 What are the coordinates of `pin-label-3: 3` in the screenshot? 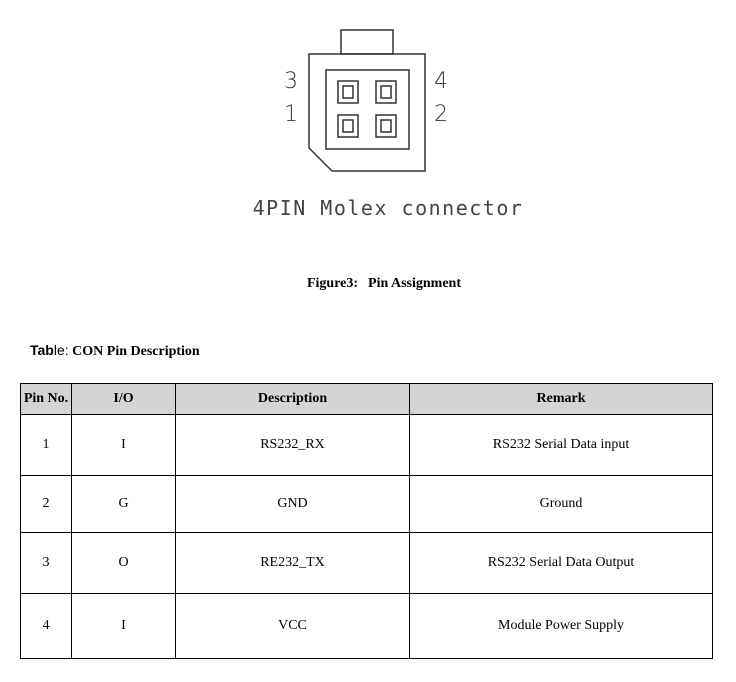 It's located at (291, 81).